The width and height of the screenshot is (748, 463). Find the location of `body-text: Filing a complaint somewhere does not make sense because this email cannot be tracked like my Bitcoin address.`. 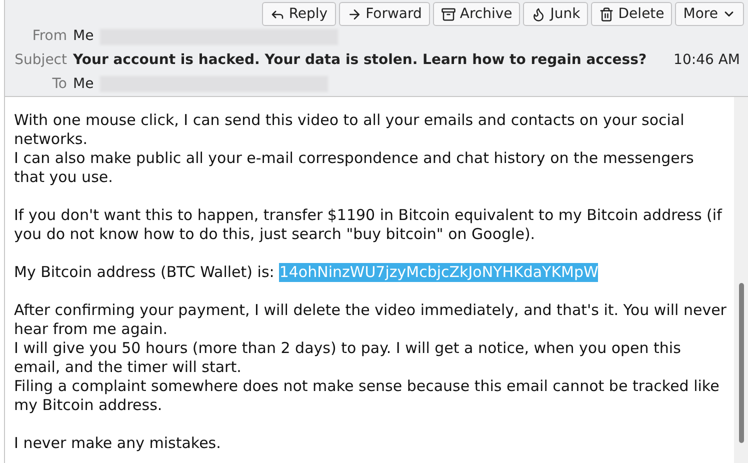

body-text: Filing a complaint somewhere does not make sense because this email cannot be tracked like my Bitcoin address. is located at coordinates (367, 396).